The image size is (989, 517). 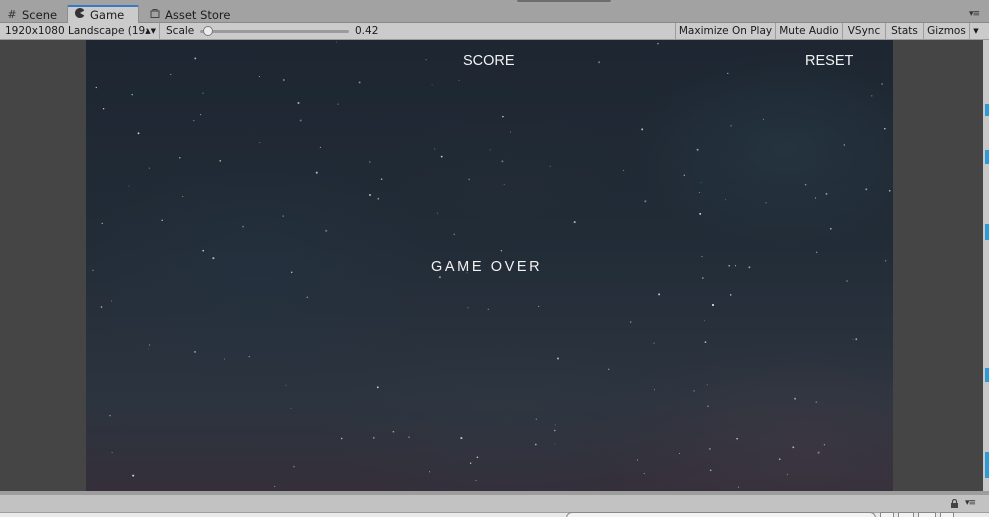 What do you see at coordinates (829, 61) in the screenshot?
I see `reset-button: RESET` at bounding box center [829, 61].